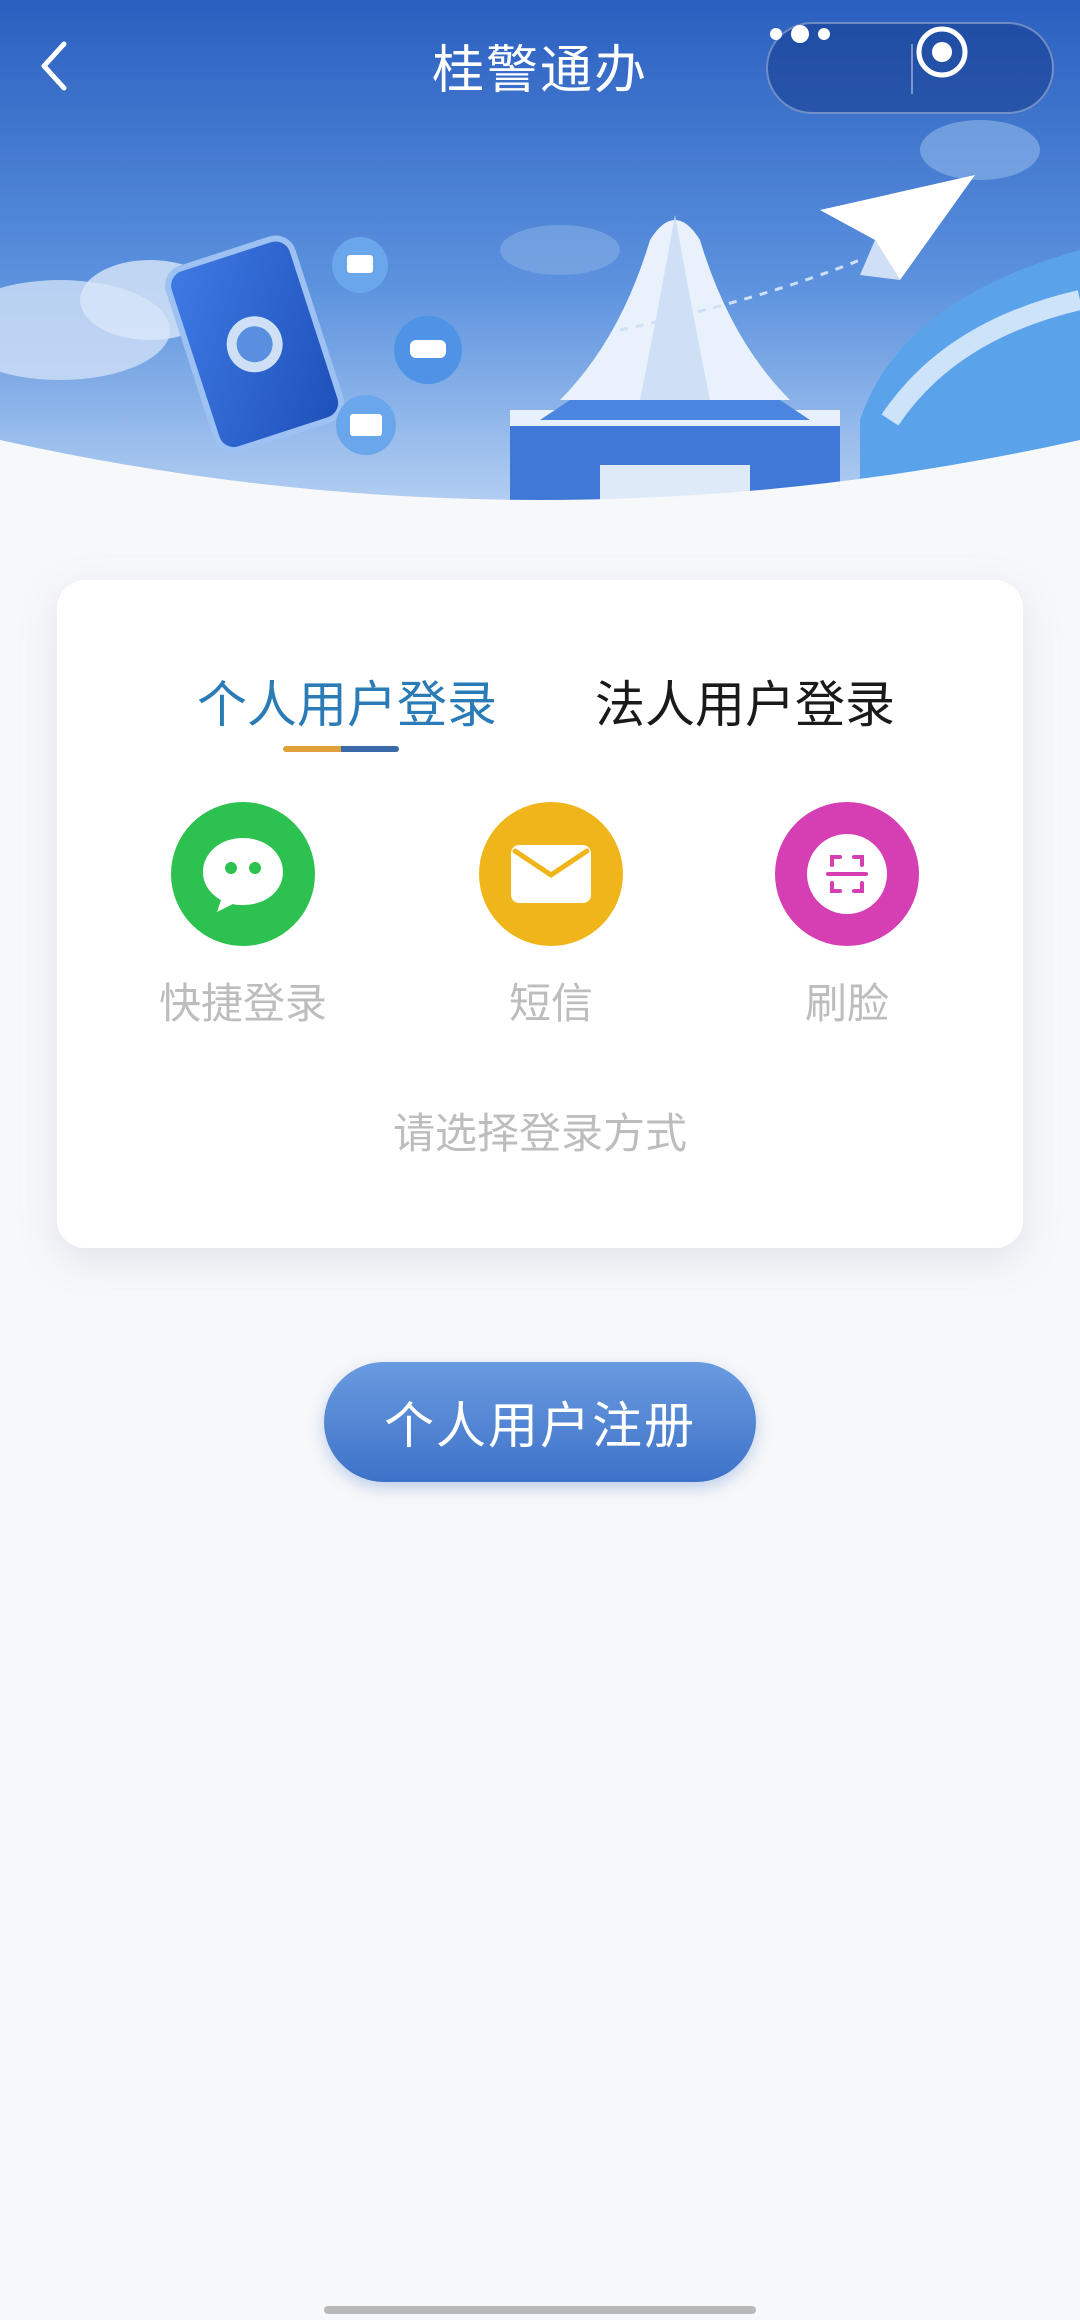  Describe the element at coordinates (745, 705) in the screenshot. I see `tab-legal-login: 法人用户登录` at that location.